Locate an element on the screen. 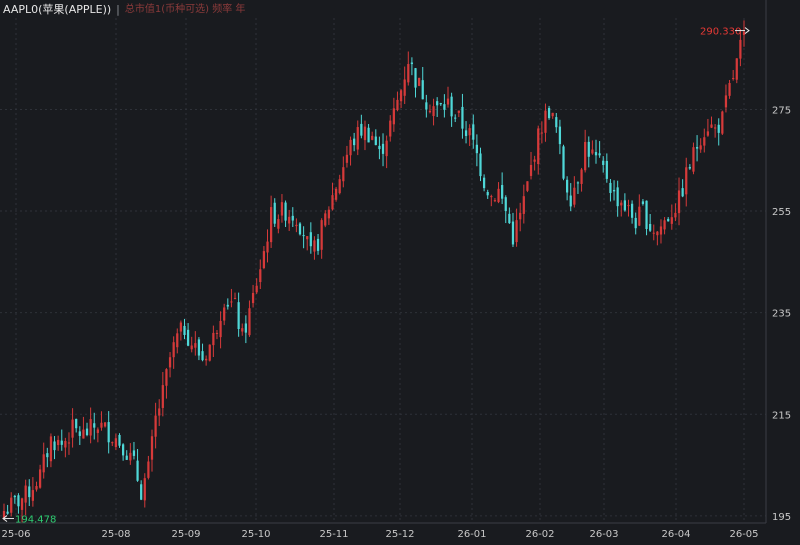  x-tick-label: 25-11 is located at coordinates (333, 534).